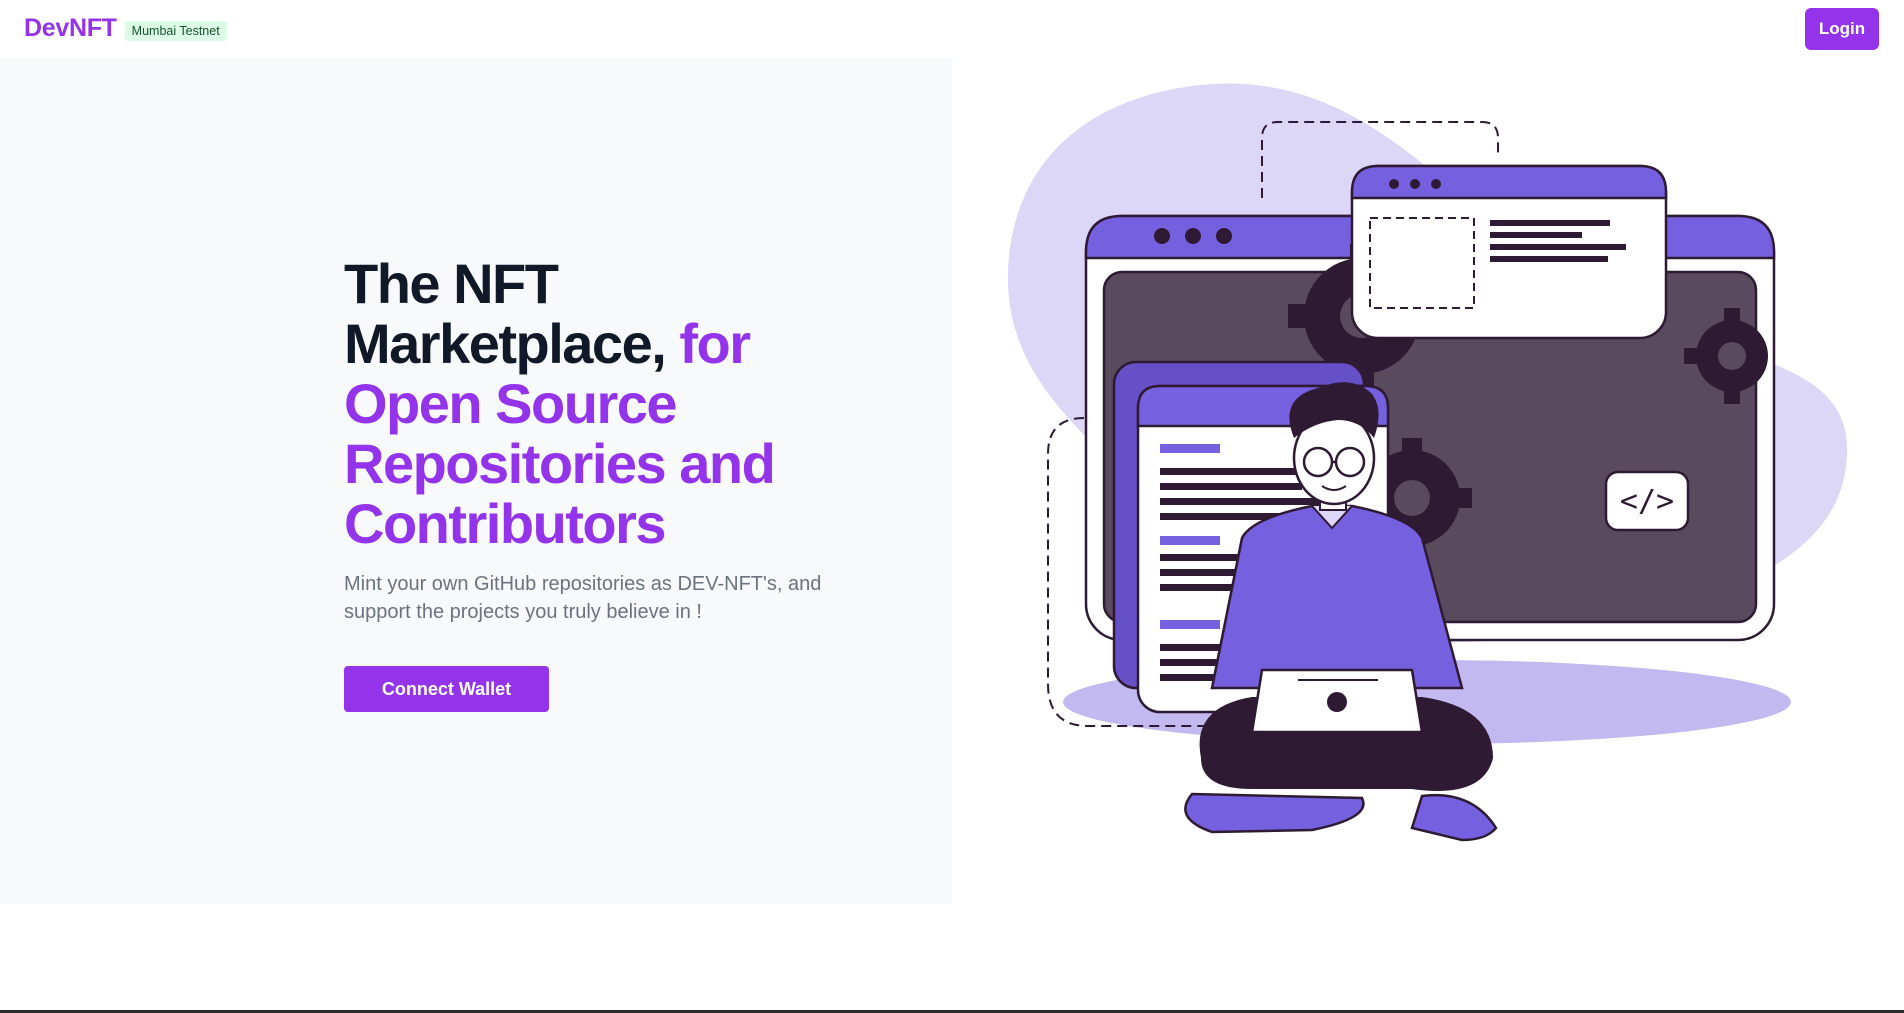  I want to click on connect-wallet-button: Connect Wallet, so click(446, 689).